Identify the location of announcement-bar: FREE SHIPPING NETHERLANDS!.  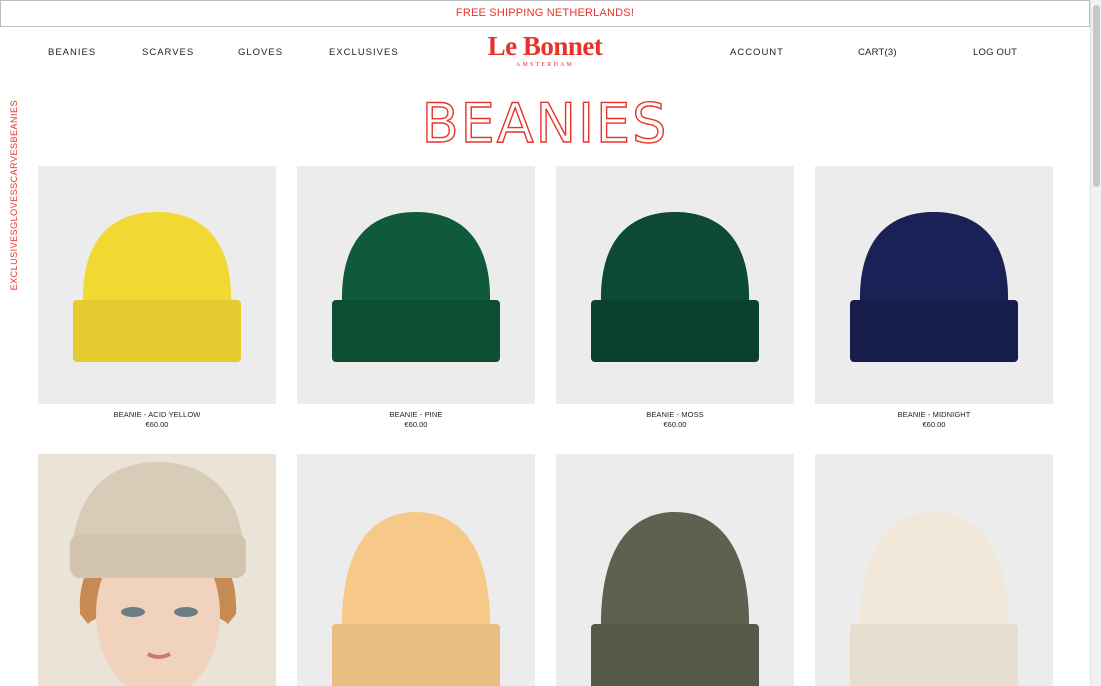
(545, 13).